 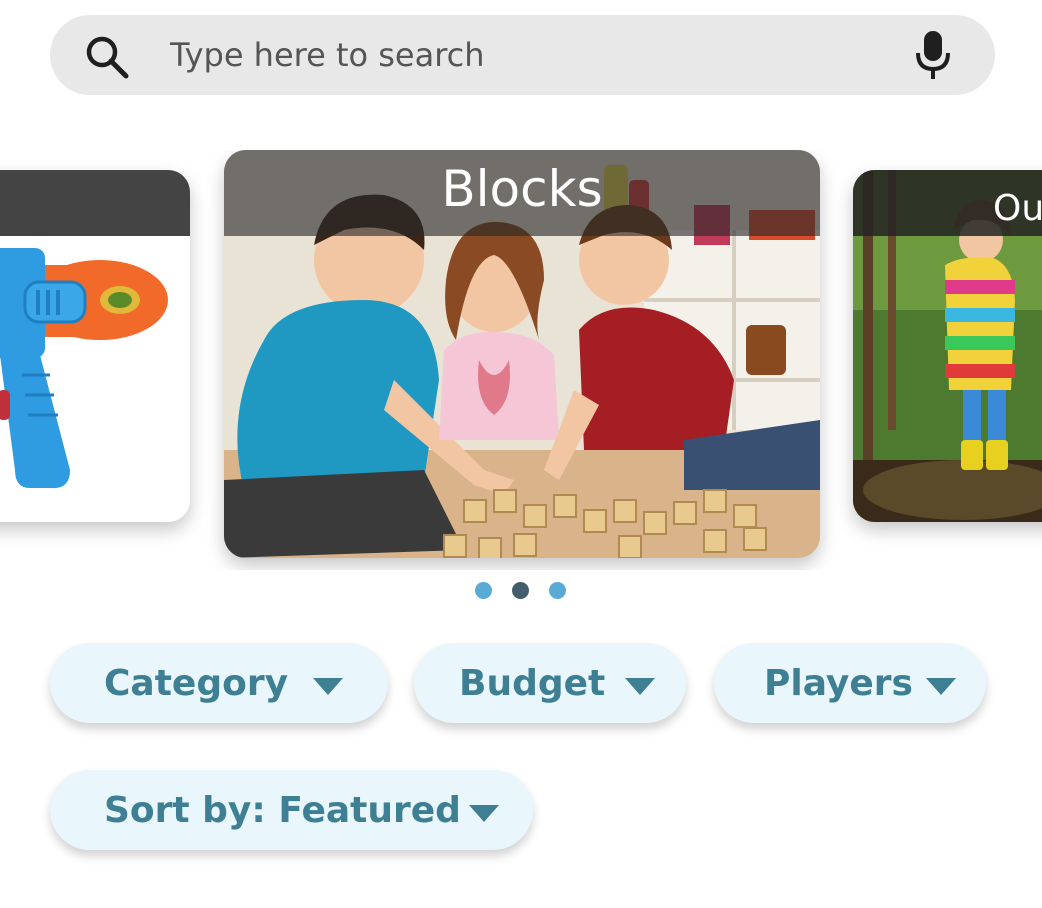 What do you see at coordinates (95, 346) in the screenshot?
I see `carousel-card-water-gun` at bounding box center [95, 346].